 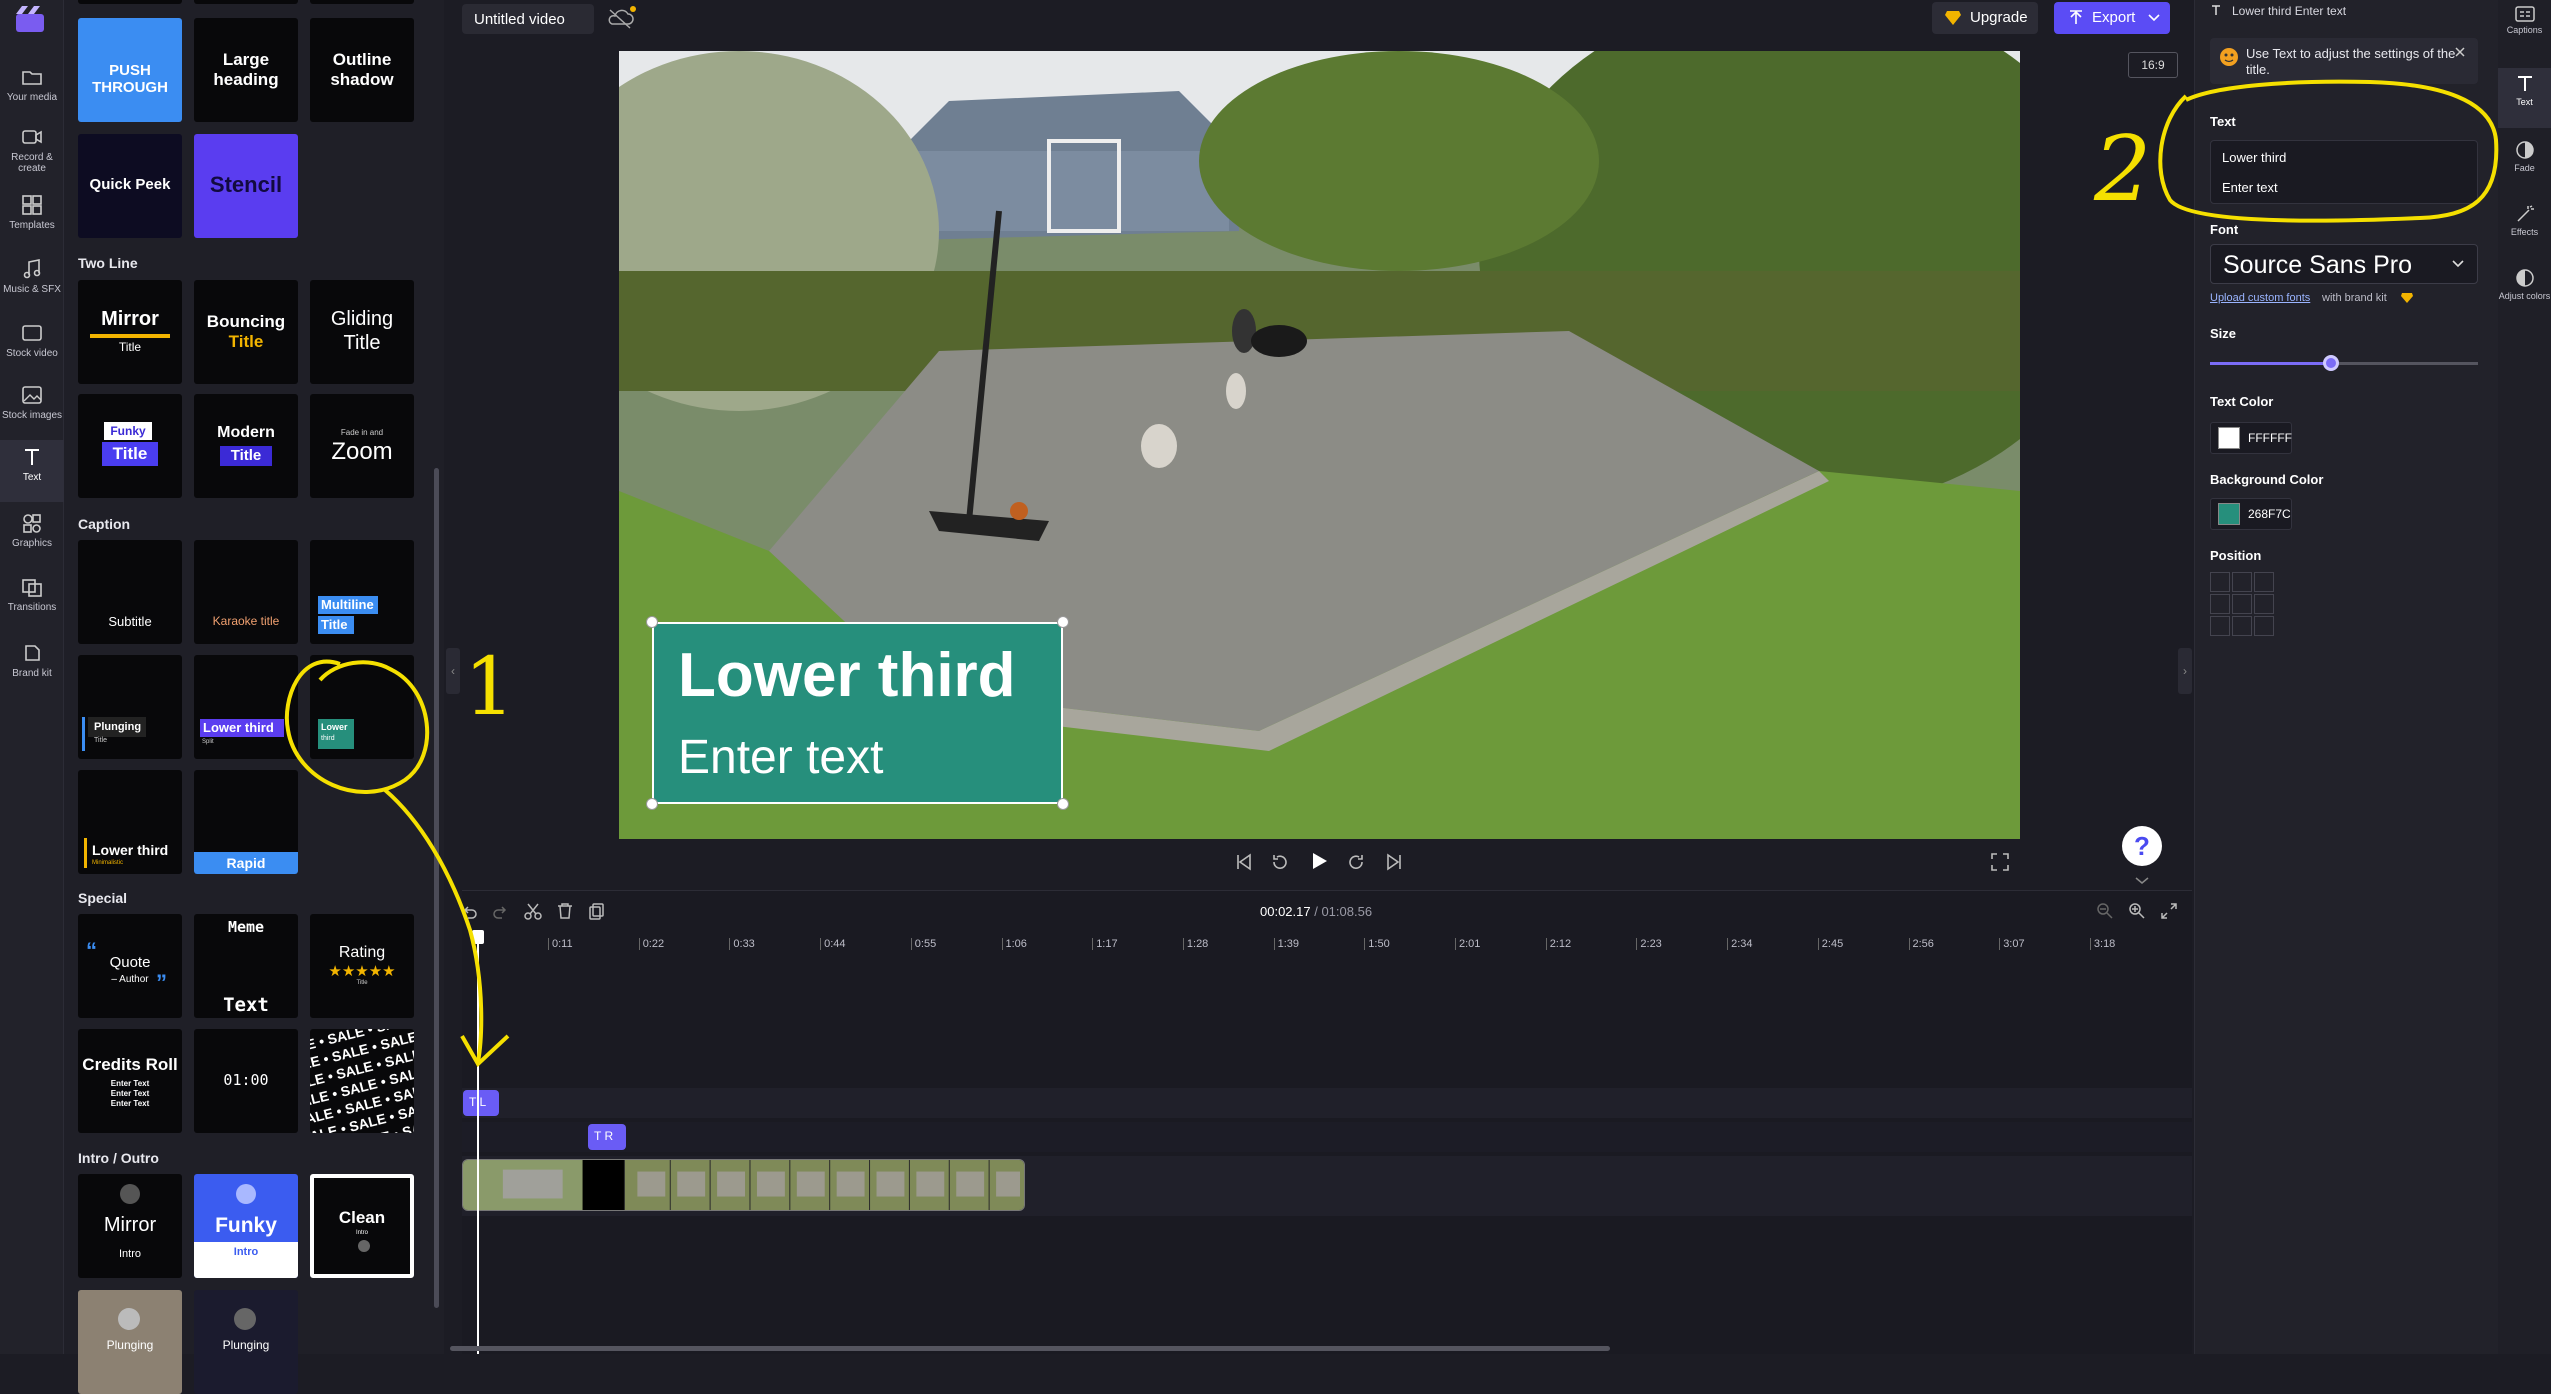 I want to click on close-icon, so click(x=2460, y=52).